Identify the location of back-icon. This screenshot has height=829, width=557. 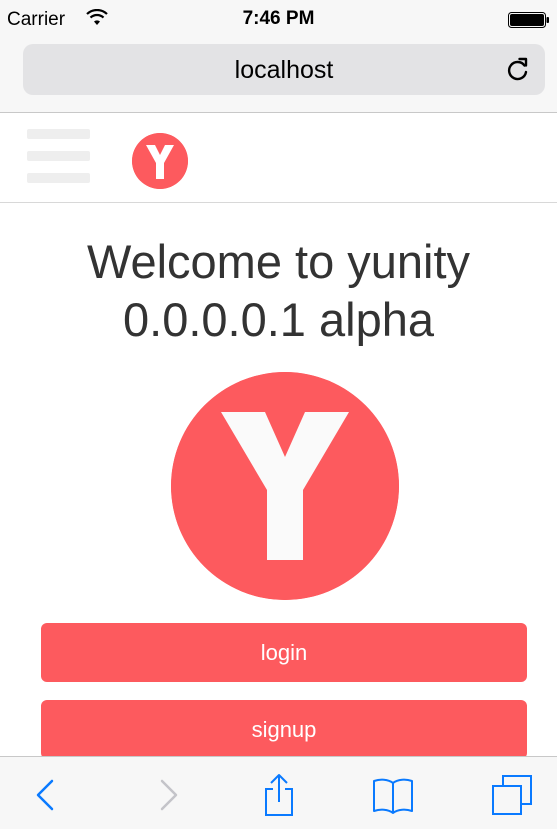
(48, 795).